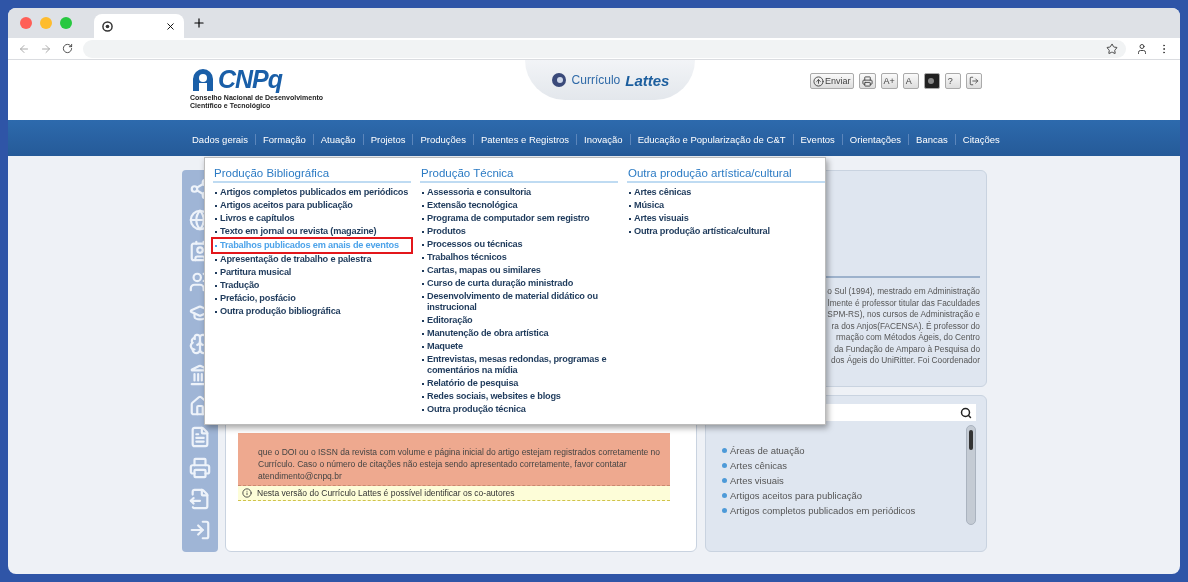 The image size is (1188, 582). What do you see at coordinates (170, 26) in the screenshot?
I see `close-icon` at bounding box center [170, 26].